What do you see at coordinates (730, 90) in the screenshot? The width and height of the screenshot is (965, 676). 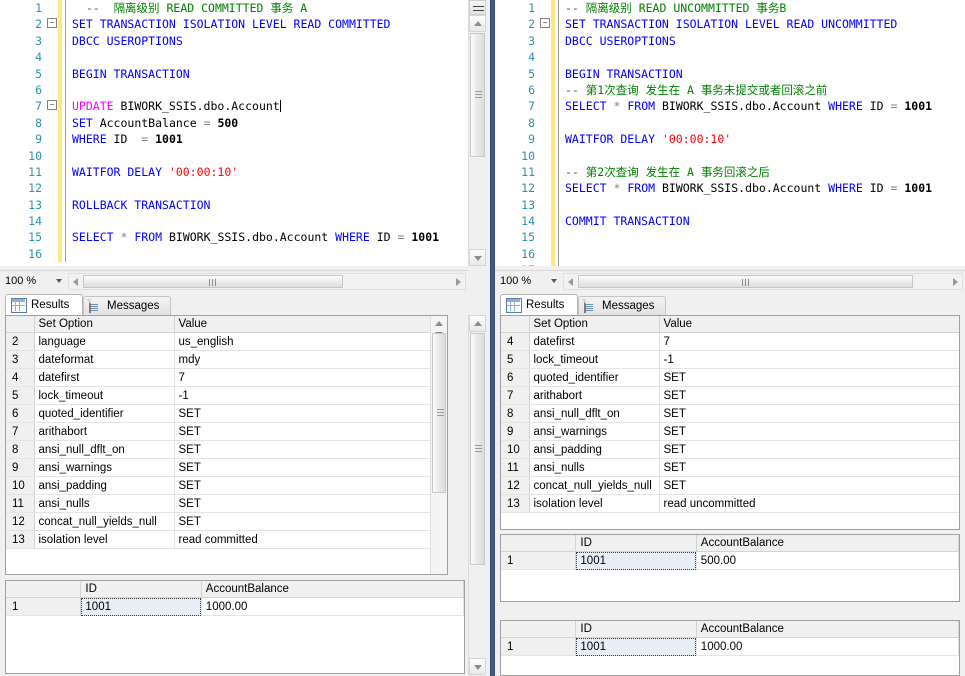 I see `code-line: 6 -- 第1次查询 发生在 A 事务未提交或者回滚之前` at bounding box center [730, 90].